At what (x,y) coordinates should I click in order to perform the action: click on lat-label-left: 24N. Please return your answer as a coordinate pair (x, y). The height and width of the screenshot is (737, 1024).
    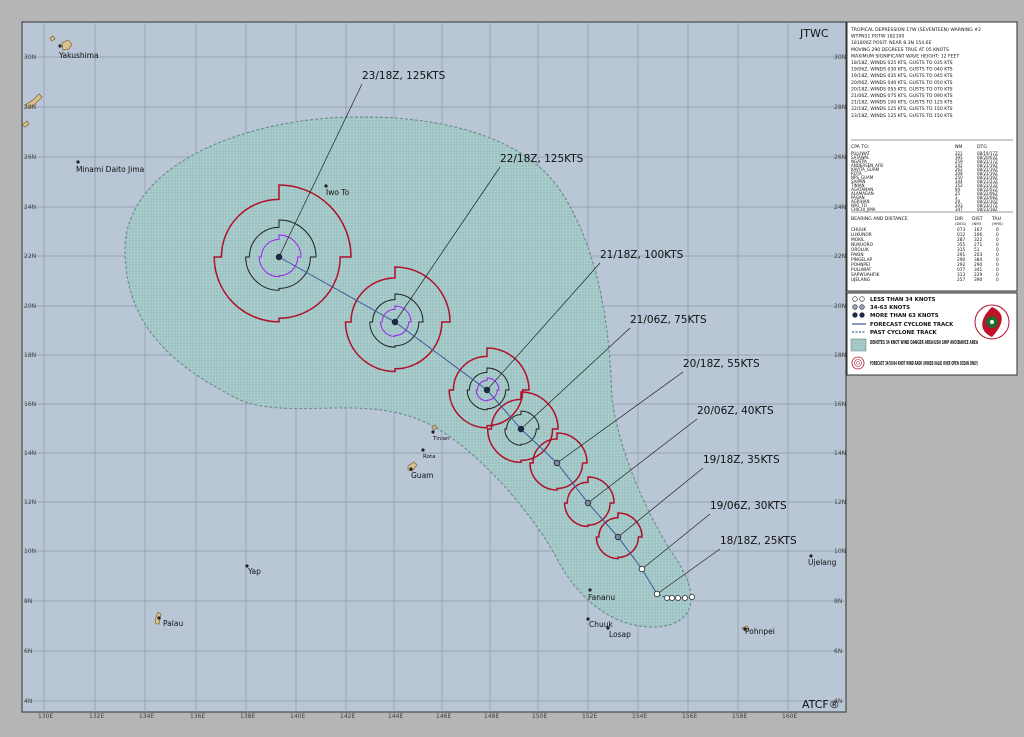
    Looking at the image, I should click on (30, 207).